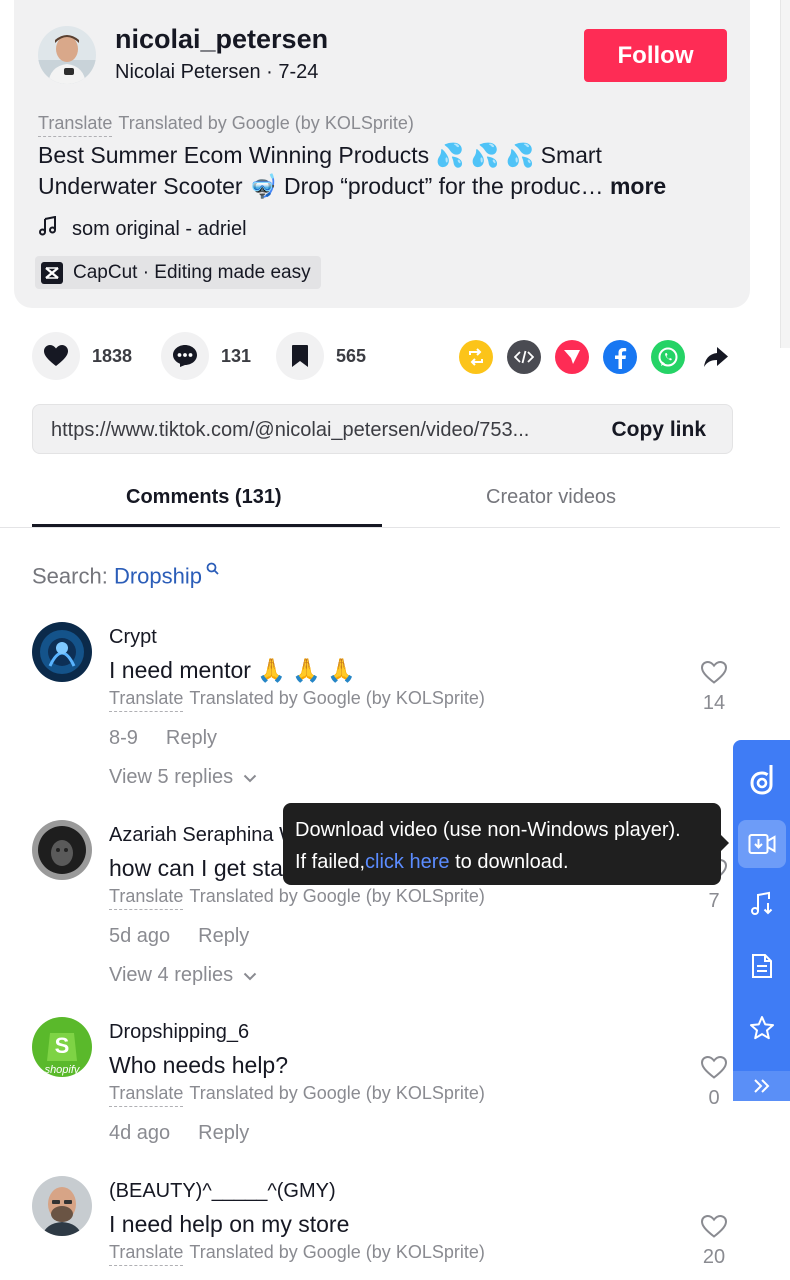 This screenshot has width=790, height=1280. I want to click on capcut-anchor: CapCut · Editing made easy, so click(178, 272).